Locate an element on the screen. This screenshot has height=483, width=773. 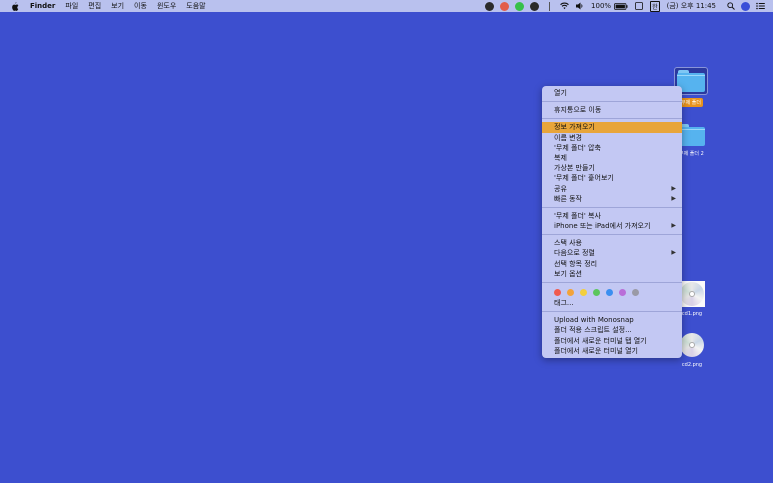
desktop-file-cd1: cd1.png is located at coordinates (692, 299).